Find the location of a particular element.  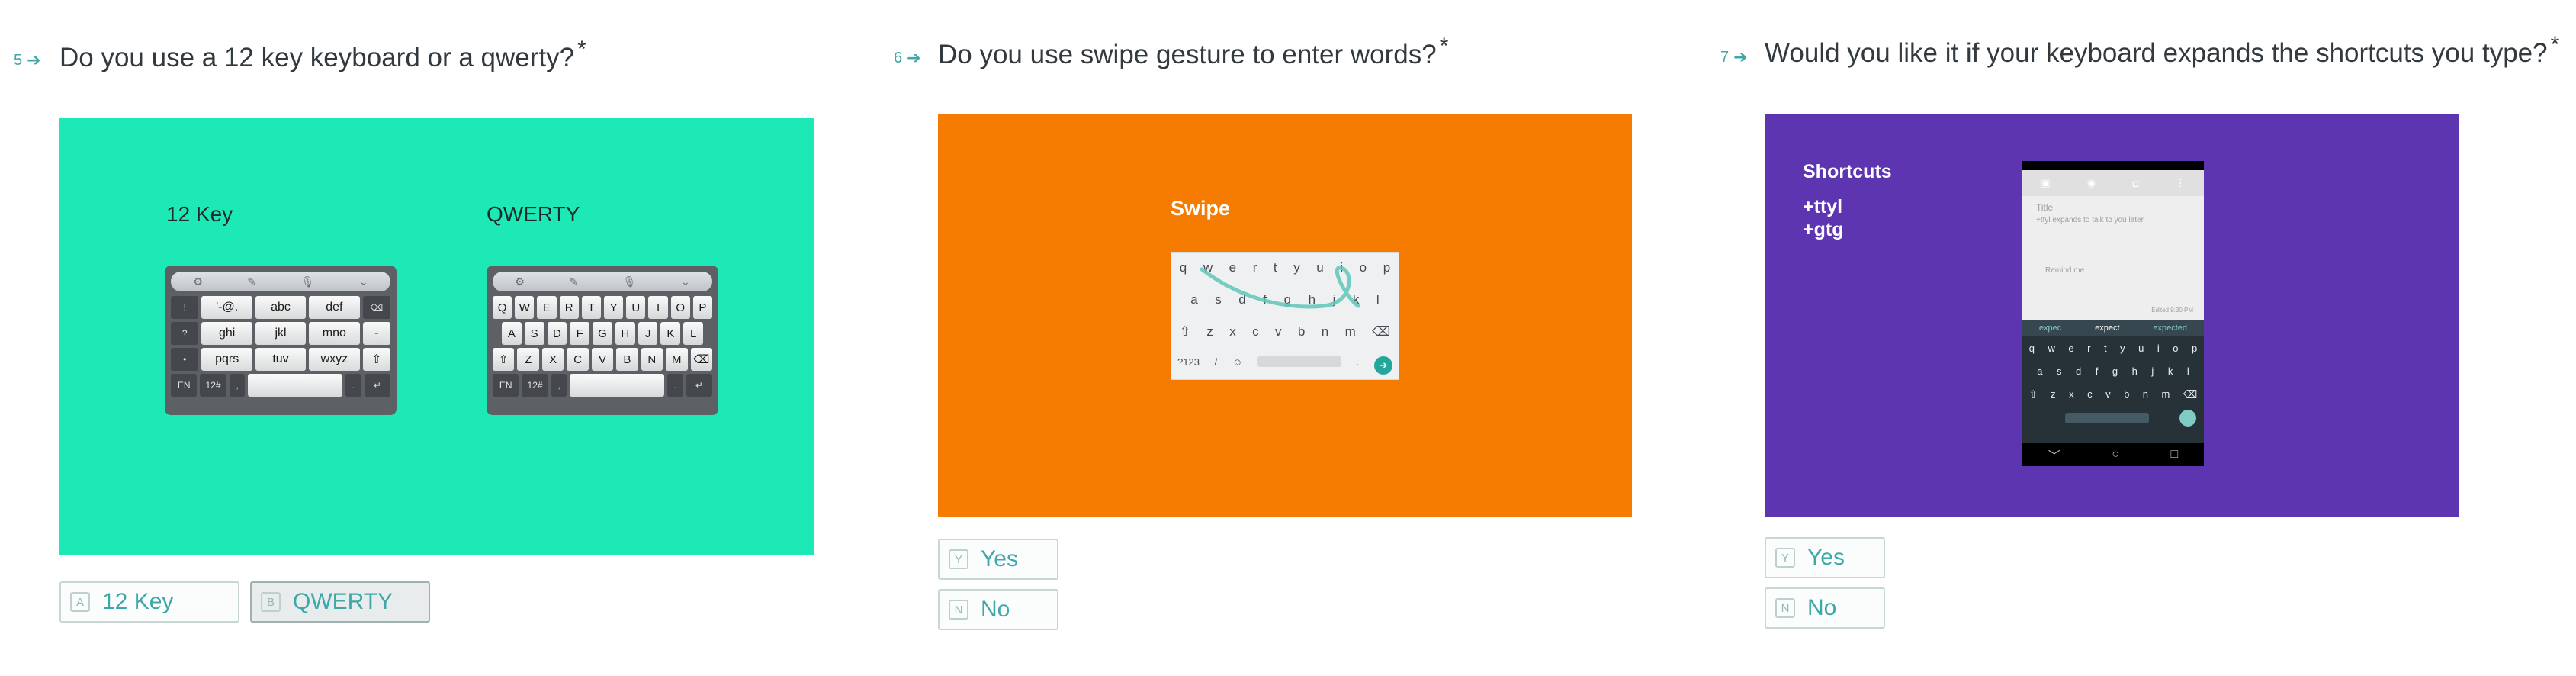

key: ? is located at coordinates (185, 333).